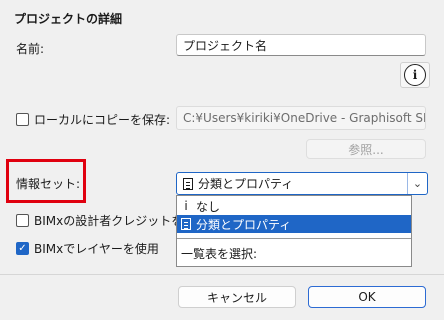  I want to click on dropdown-item-none: i なし, so click(294, 206).